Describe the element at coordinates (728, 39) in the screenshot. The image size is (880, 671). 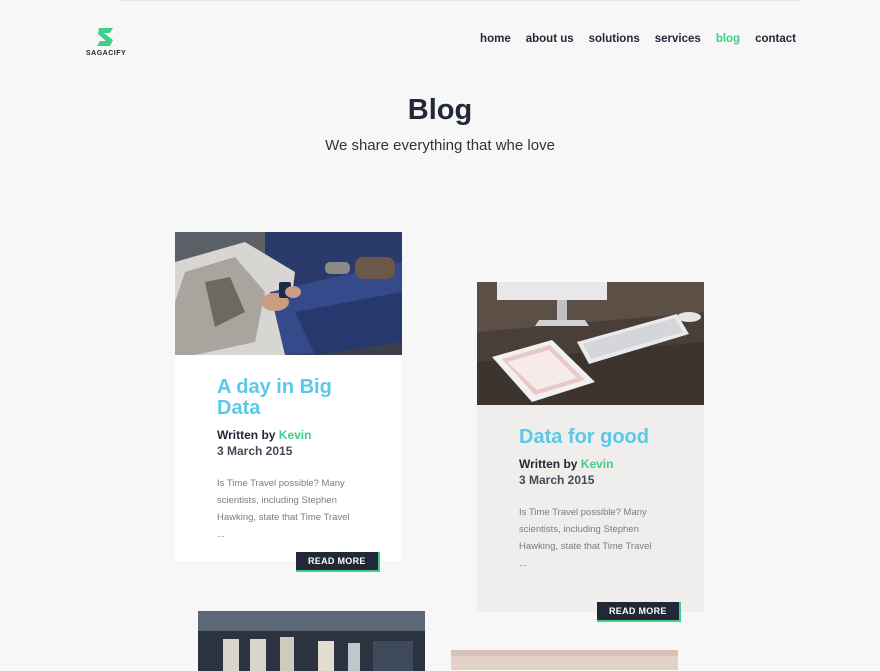
I see `nav-item-blog: blog` at that location.